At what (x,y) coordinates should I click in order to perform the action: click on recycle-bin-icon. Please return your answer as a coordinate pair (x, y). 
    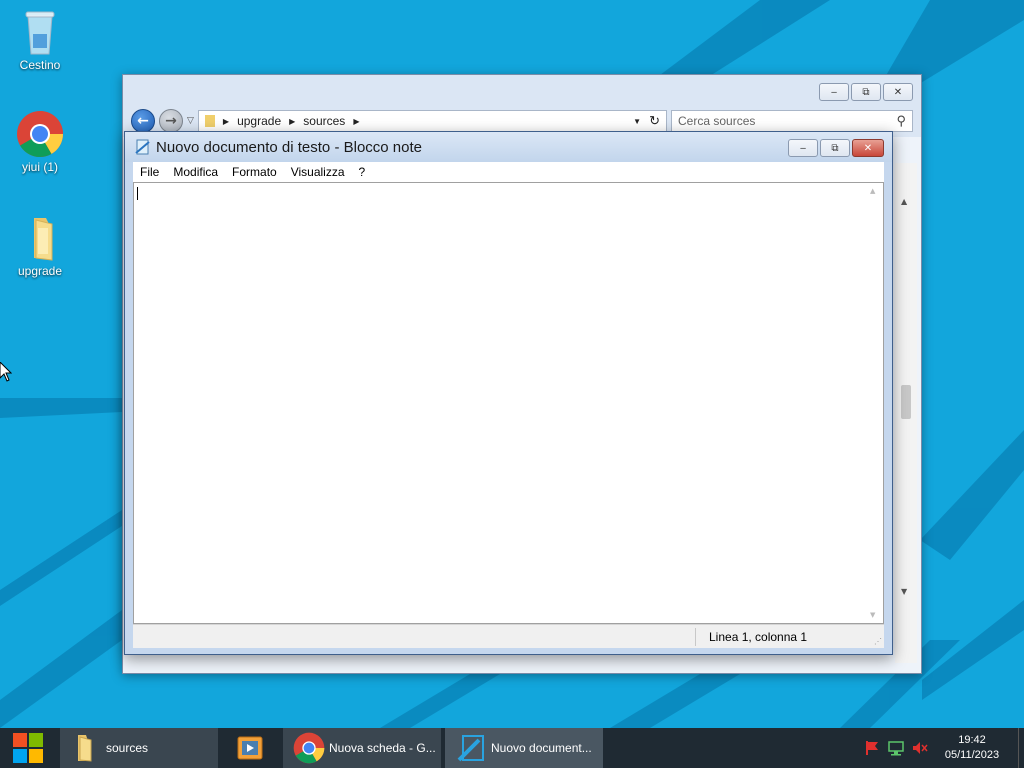
    Looking at the image, I should click on (40, 32).